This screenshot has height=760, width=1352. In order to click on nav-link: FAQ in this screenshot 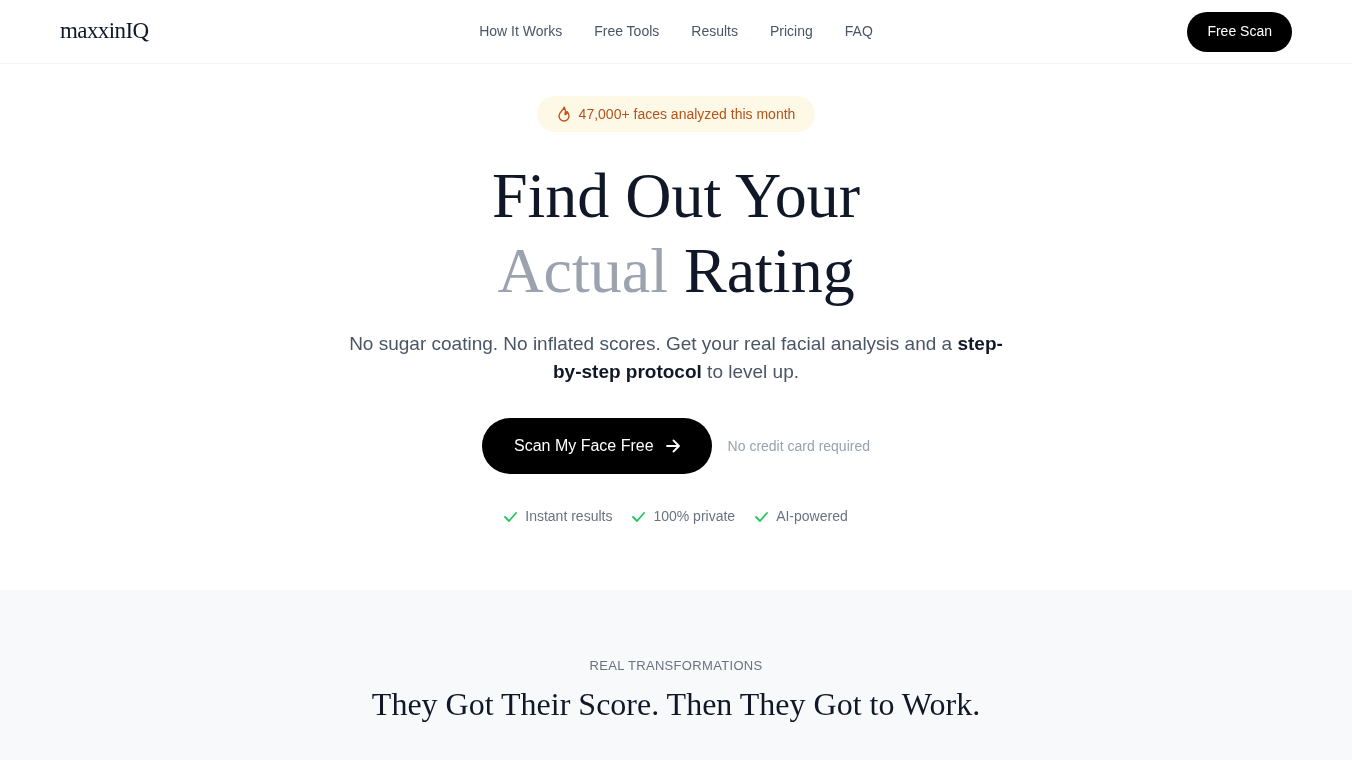, I will do `click(858, 31)`.